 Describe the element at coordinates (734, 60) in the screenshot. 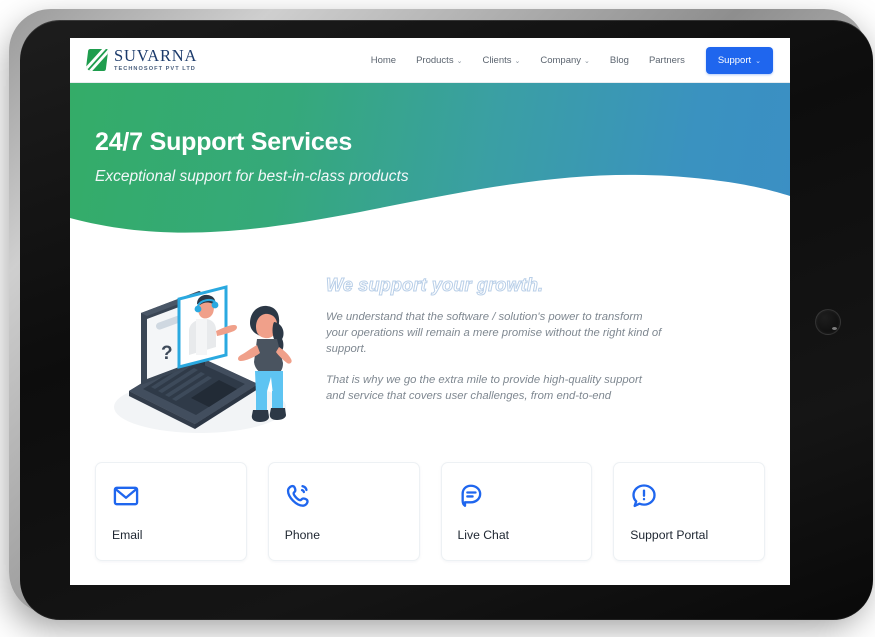

I see `support-button-label: Support` at that location.